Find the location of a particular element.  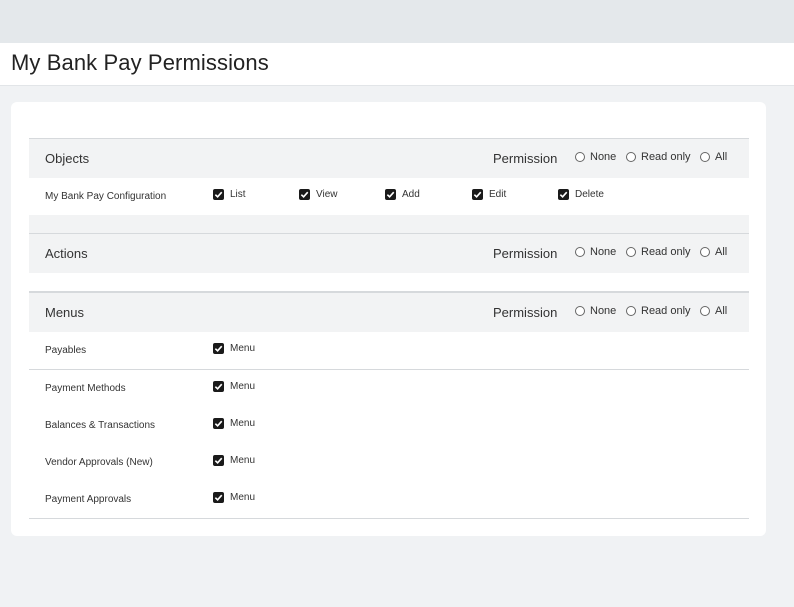

row-label: Vendor Approvals (New) is located at coordinates (99, 462).